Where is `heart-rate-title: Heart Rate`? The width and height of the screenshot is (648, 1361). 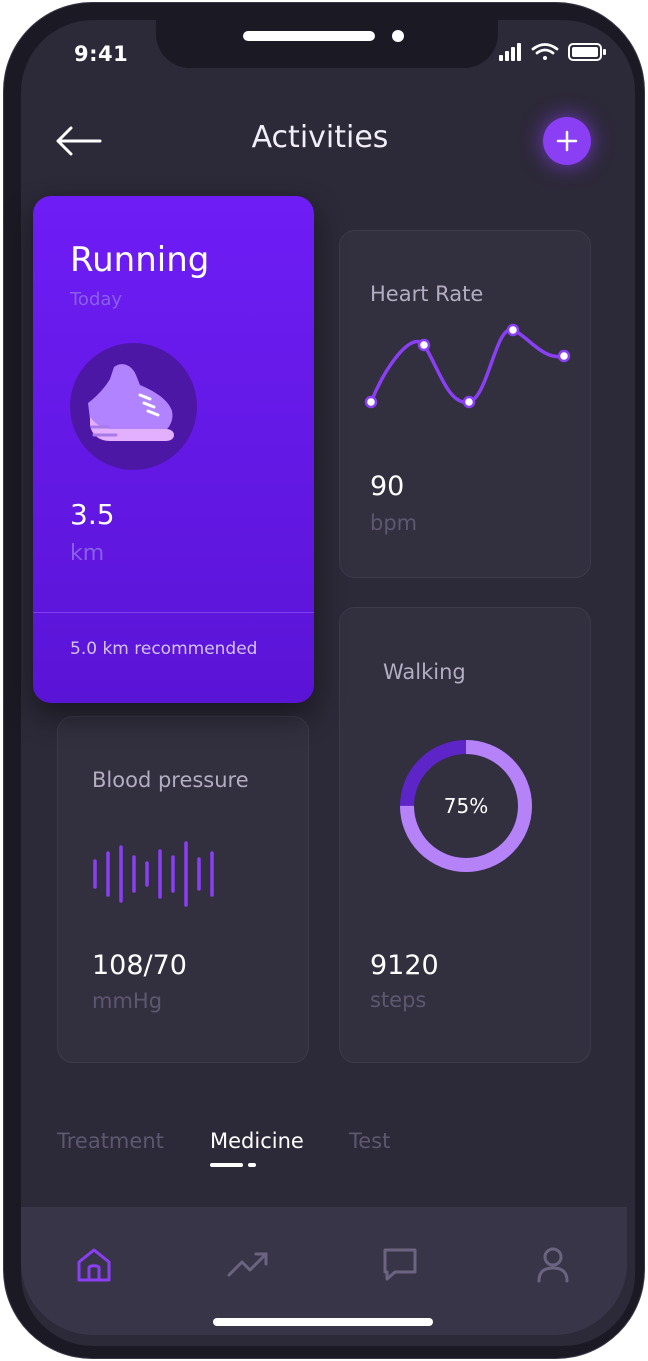
heart-rate-title: Heart Rate is located at coordinates (427, 294).